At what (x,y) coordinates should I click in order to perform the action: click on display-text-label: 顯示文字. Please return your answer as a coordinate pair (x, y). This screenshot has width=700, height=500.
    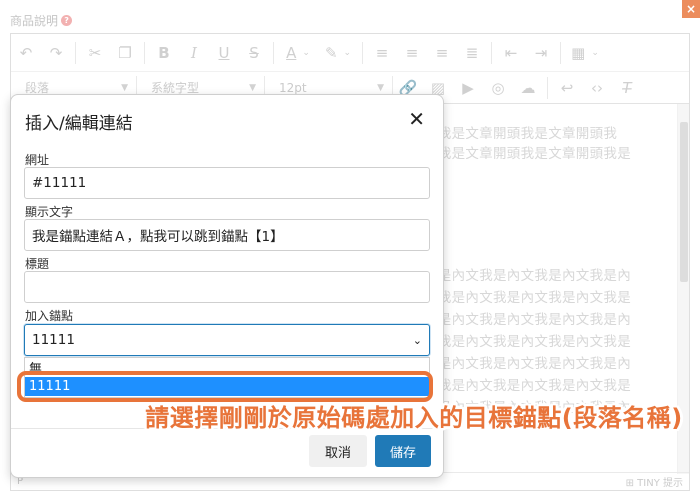
    Looking at the image, I should click on (49, 212).